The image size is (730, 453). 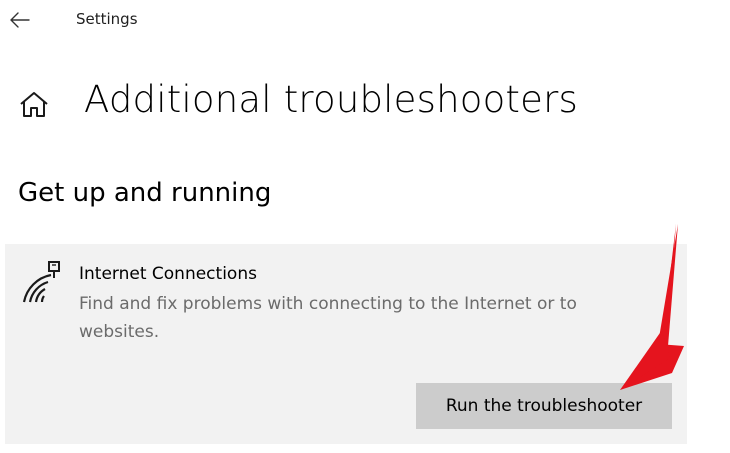 I want to click on home-icon, so click(x=34, y=104).